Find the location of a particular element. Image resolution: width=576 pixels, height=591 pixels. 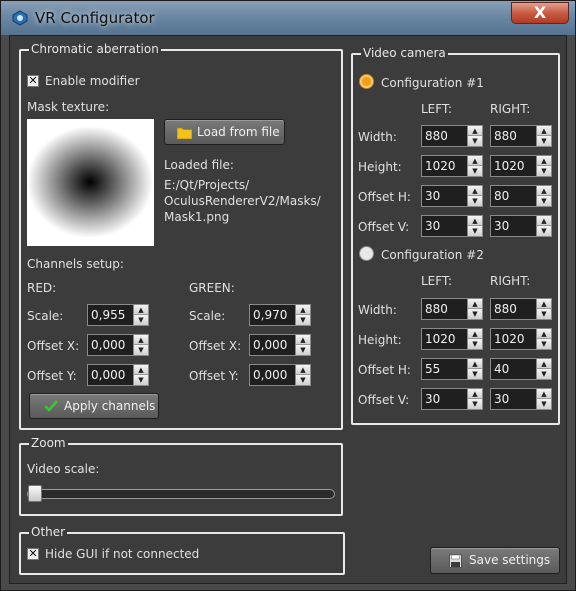

load-from-file-label: Load from file is located at coordinates (238, 132).